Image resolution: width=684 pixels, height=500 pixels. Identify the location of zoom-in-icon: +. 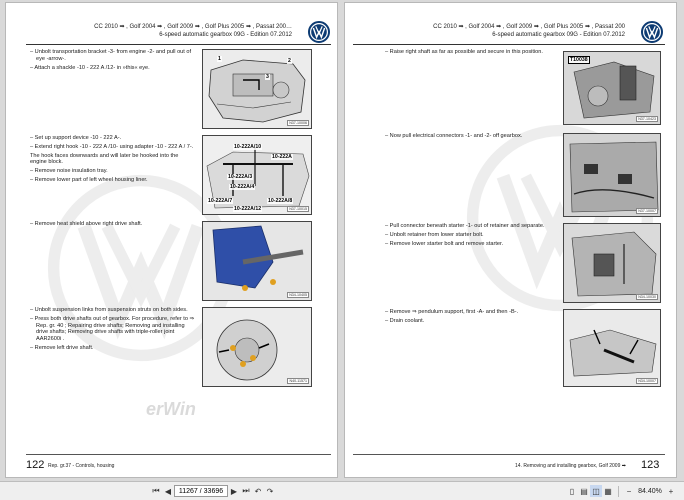
(671, 491).